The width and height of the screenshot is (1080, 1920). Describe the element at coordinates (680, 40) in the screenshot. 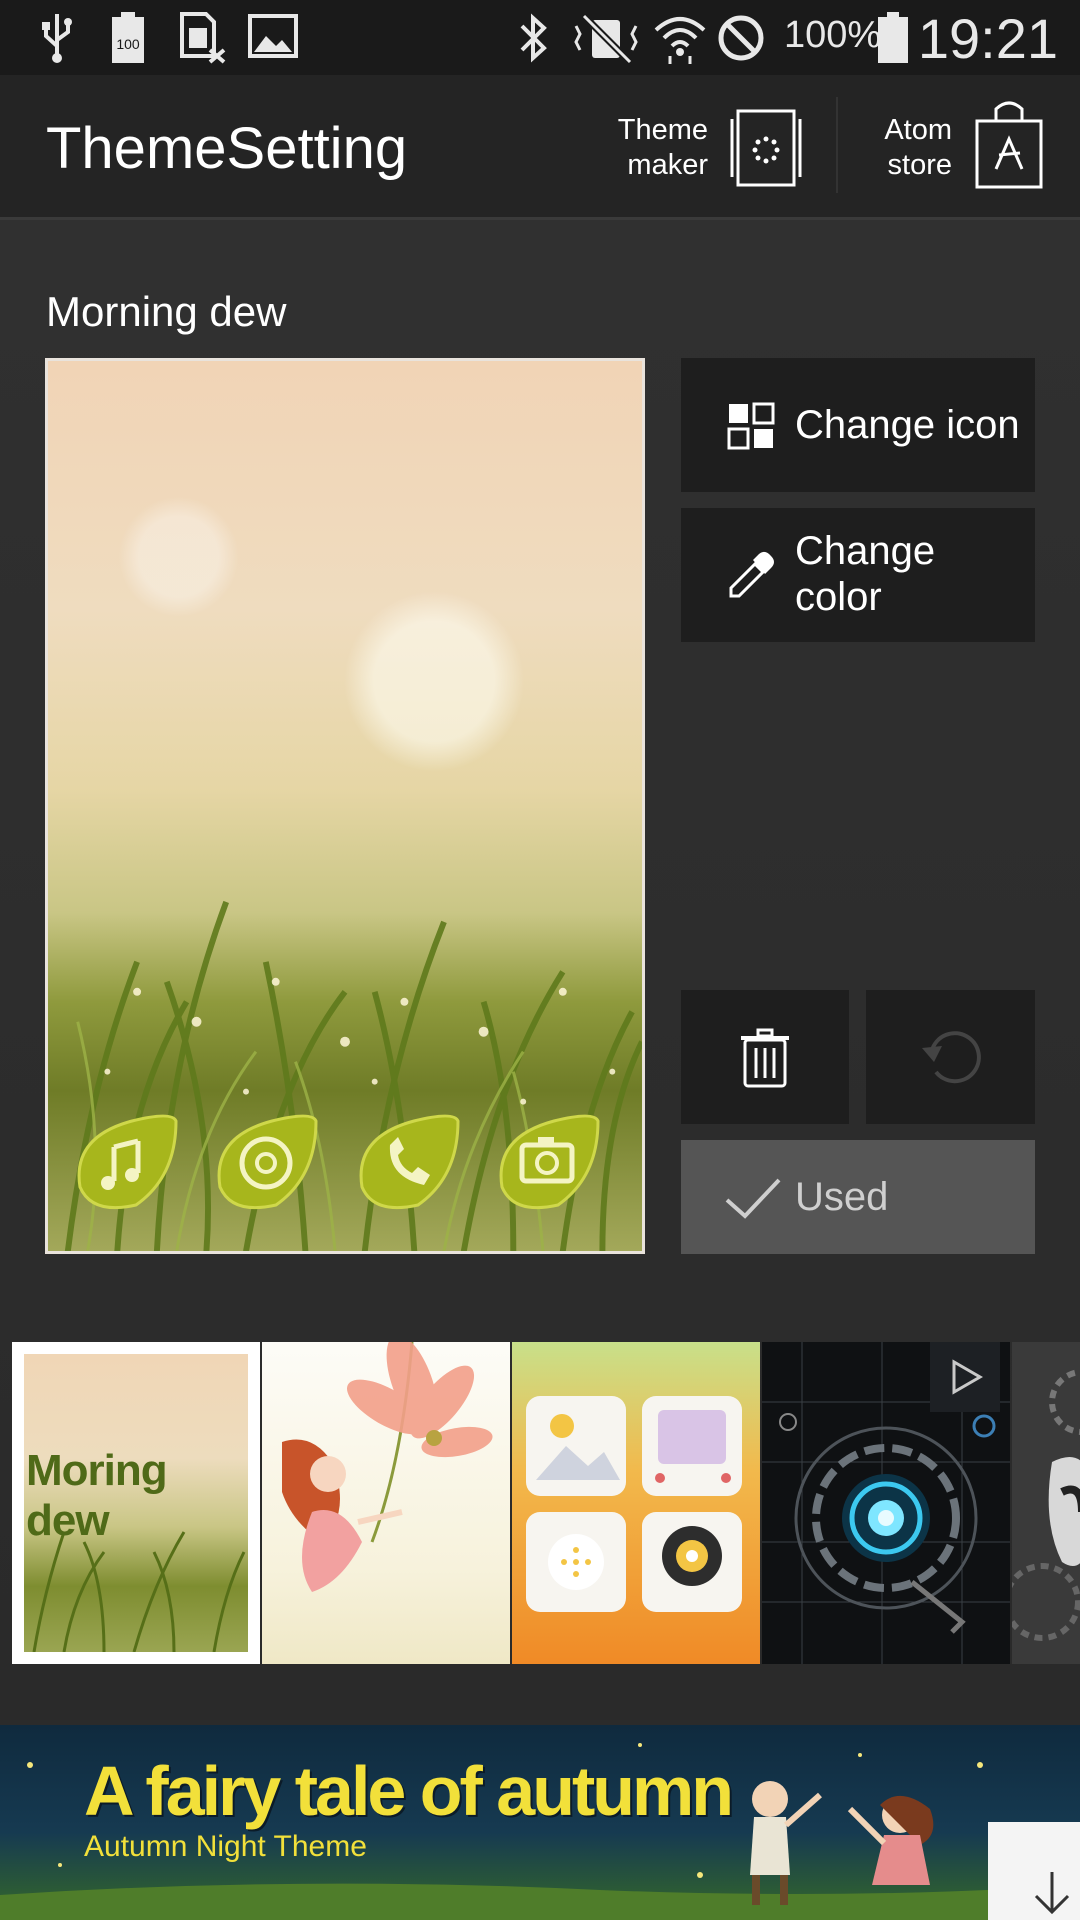

I see `wifi-icon` at that location.